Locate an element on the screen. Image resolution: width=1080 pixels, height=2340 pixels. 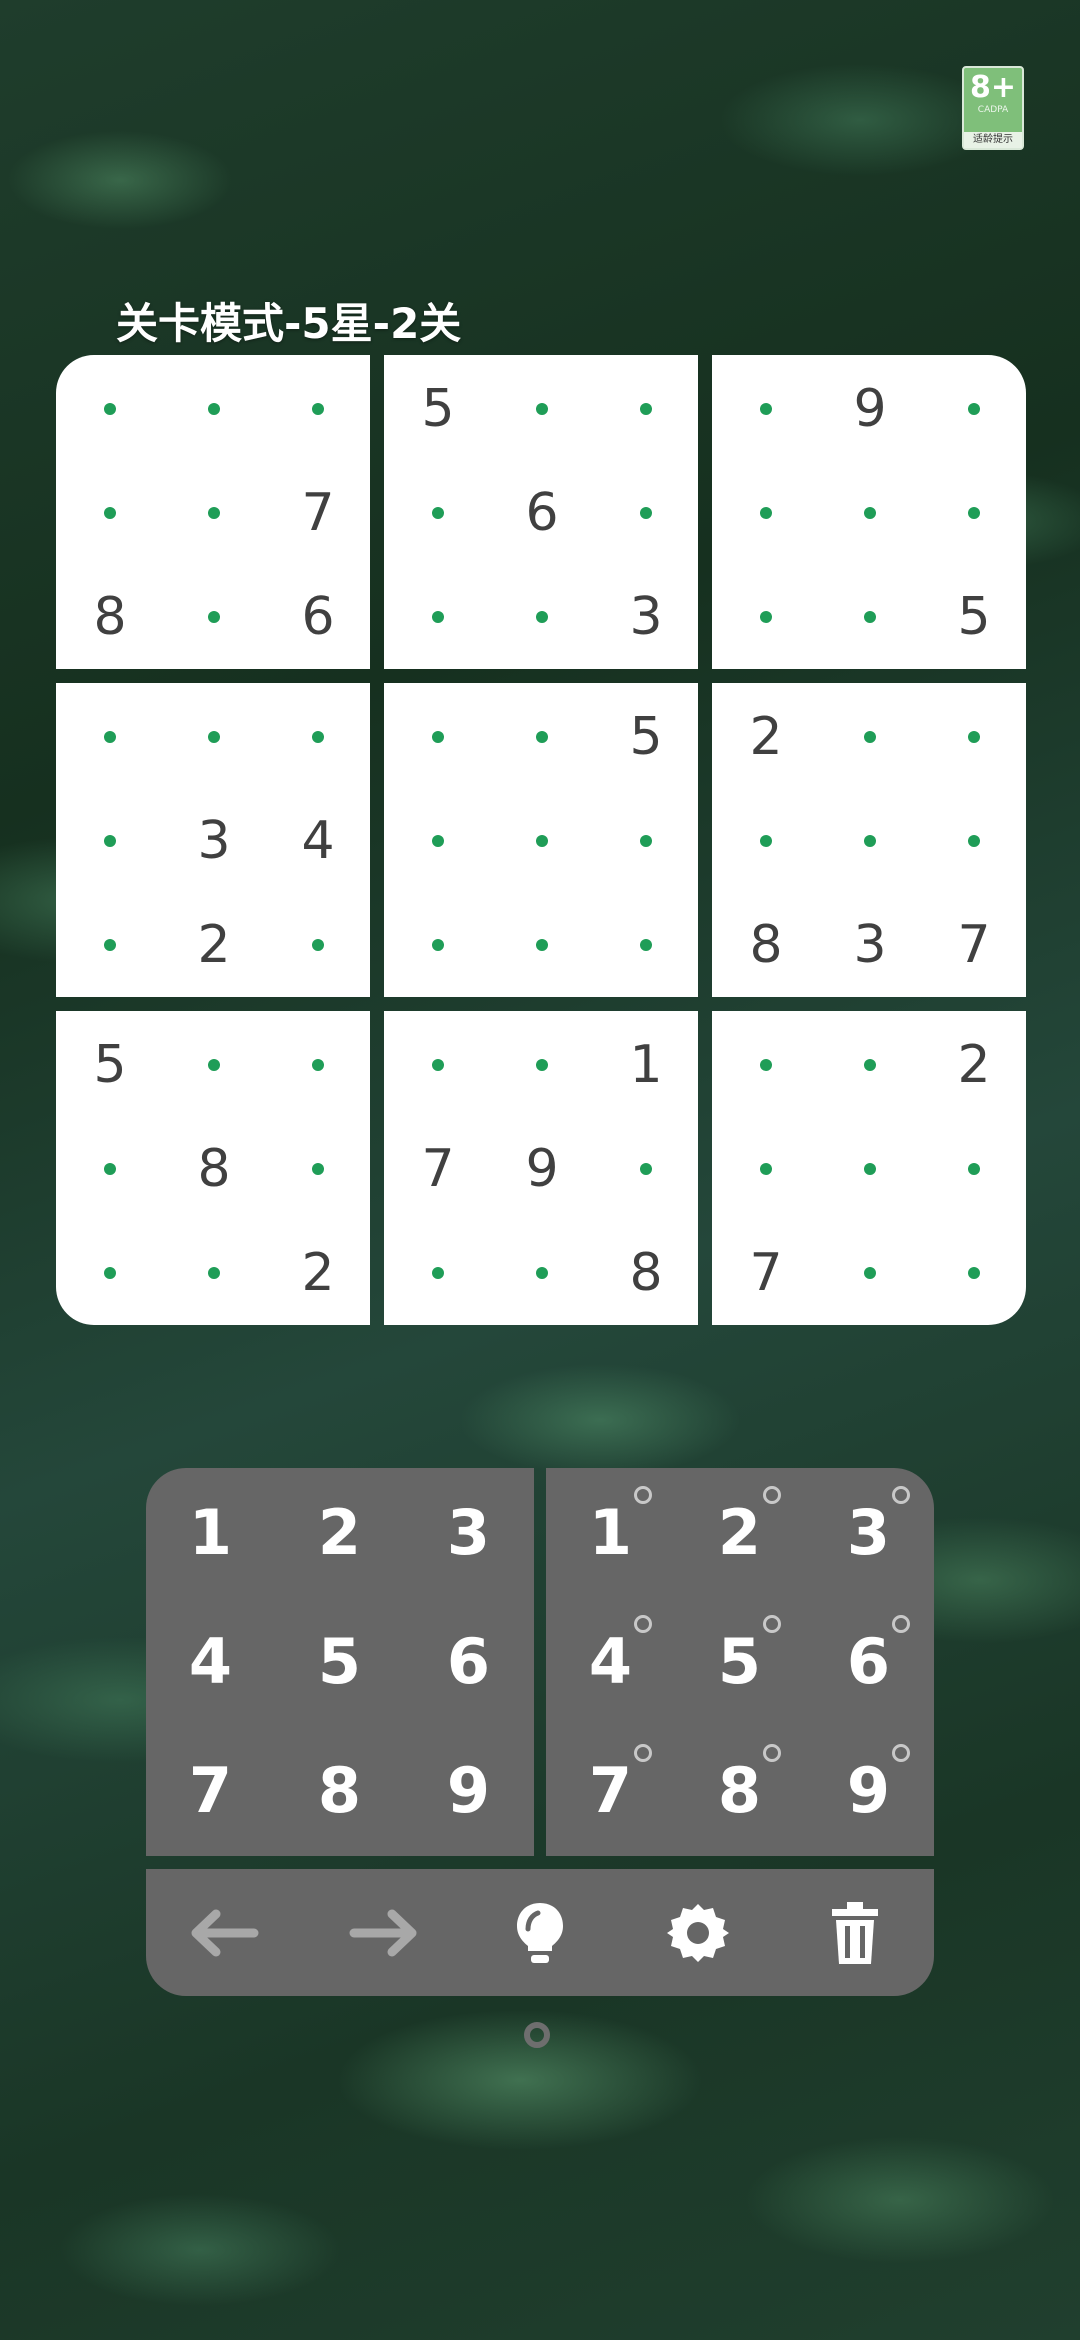
number-key: 3 is located at coordinates (468, 1532).